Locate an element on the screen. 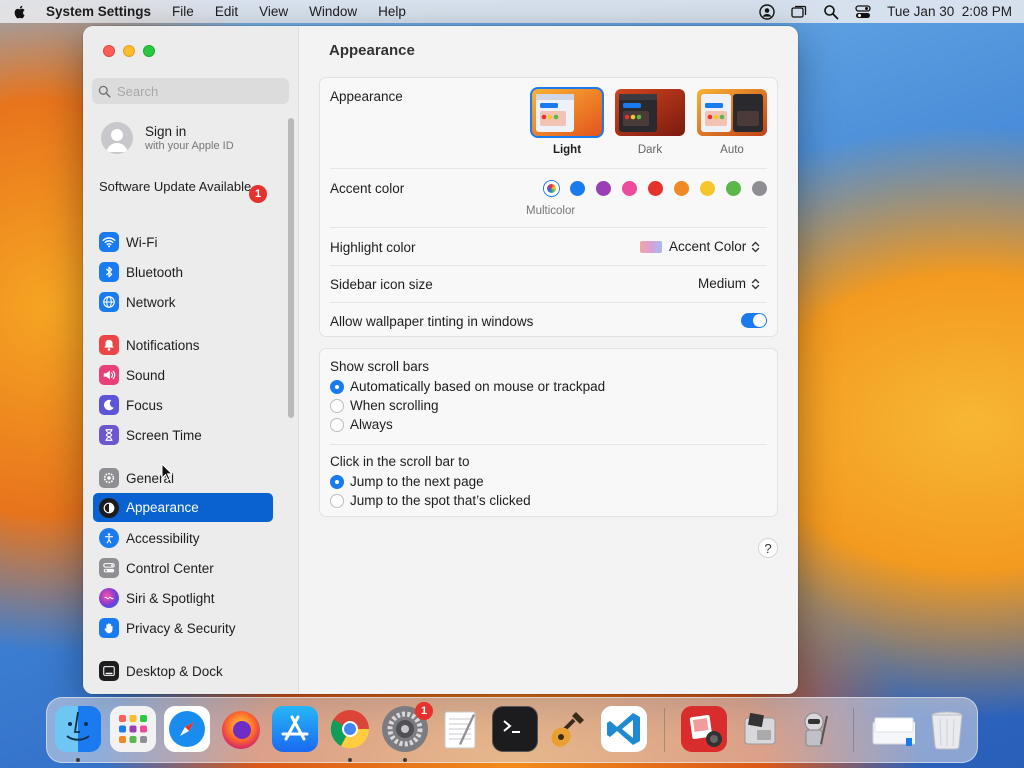 This screenshot has width=1024, height=768. accessibility-icon is located at coordinates (109, 538).